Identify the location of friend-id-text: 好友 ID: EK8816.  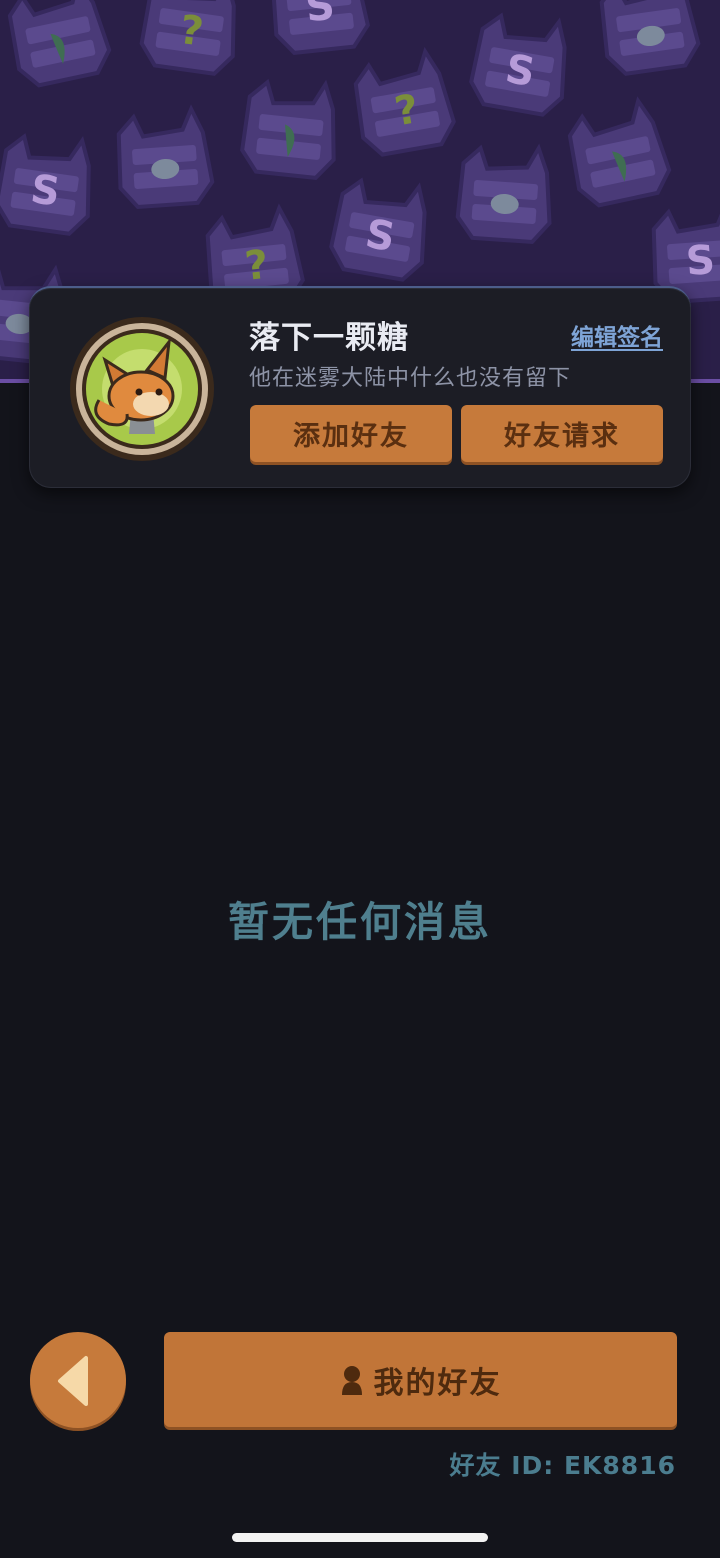
(562, 1465).